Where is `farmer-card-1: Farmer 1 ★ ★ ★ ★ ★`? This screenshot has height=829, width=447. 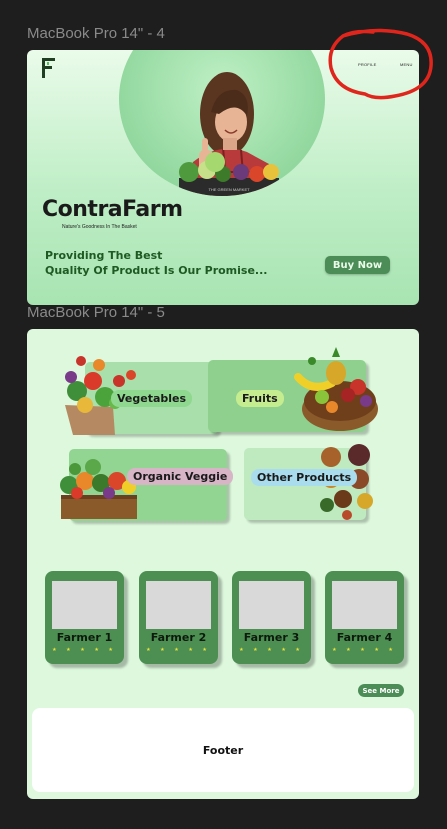 farmer-card-1: Farmer 1 ★ ★ ★ ★ ★ is located at coordinates (84, 617).